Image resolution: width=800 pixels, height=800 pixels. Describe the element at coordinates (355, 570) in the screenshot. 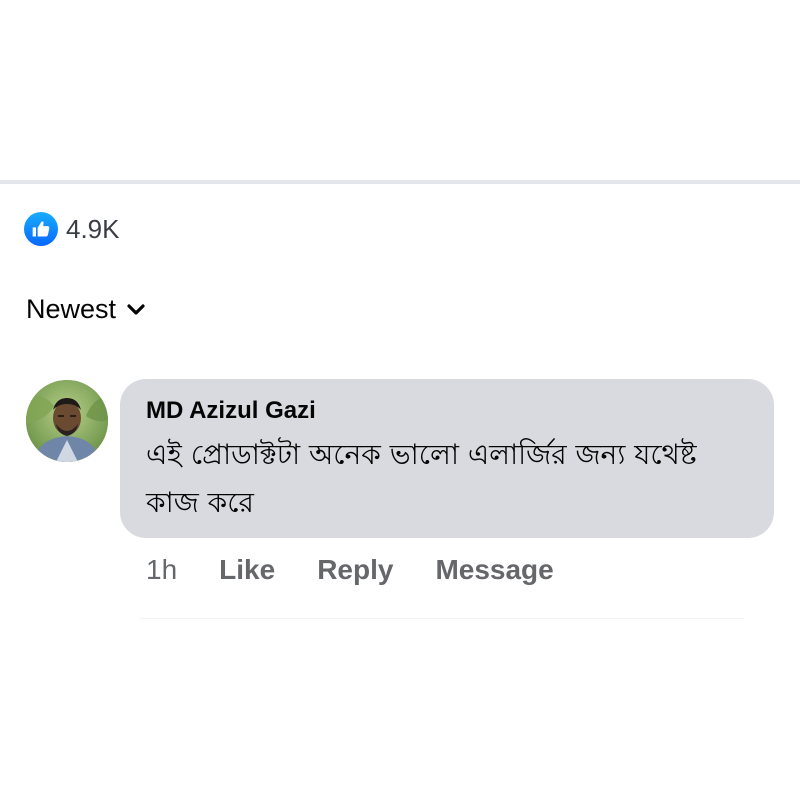

I see `reply-button: Reply` at that location.